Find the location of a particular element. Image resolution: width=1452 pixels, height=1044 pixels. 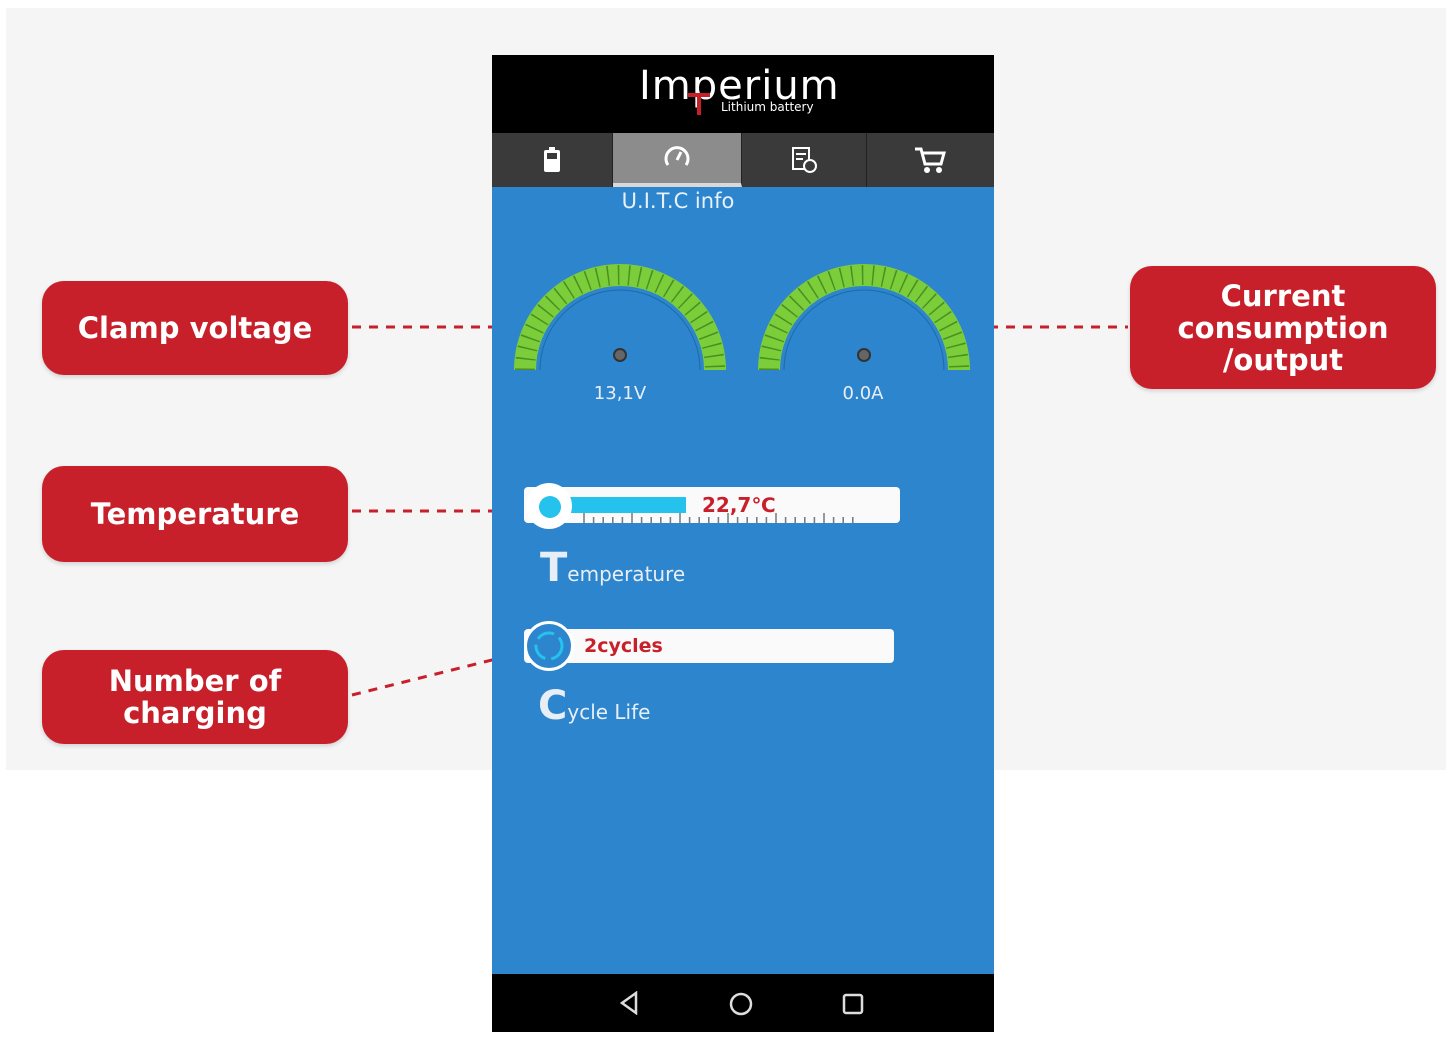

tab-uitc-info is located at coordinates (677, 160).